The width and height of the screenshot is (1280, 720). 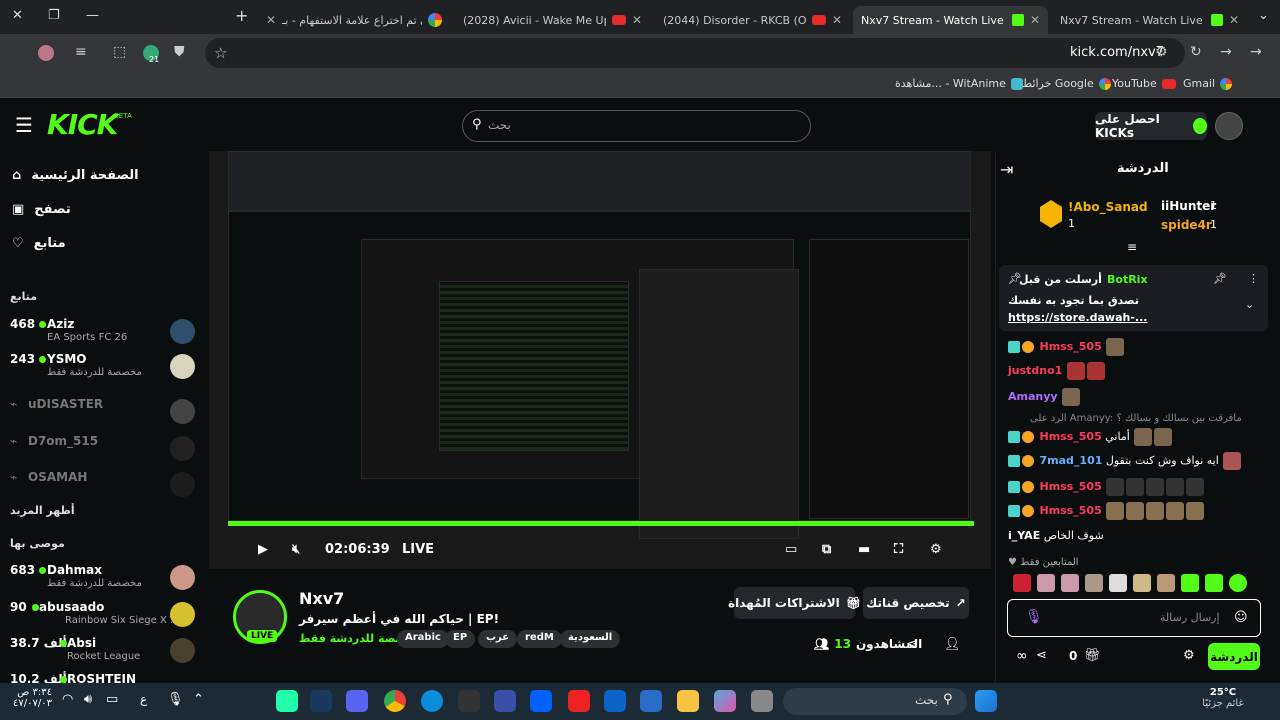 I want to click on epic-games-icon, so click(x=469, y=701).